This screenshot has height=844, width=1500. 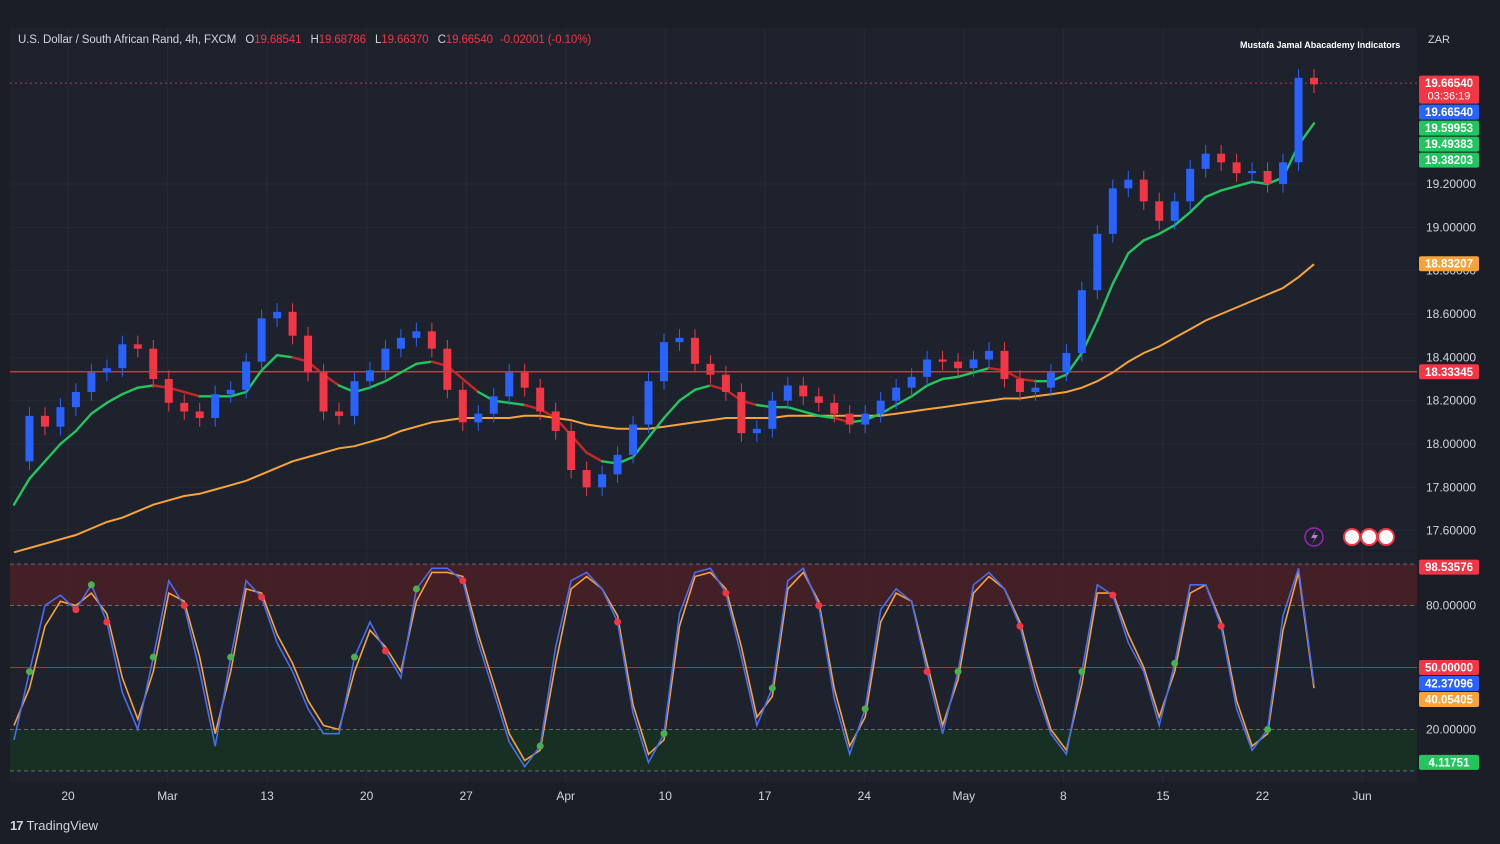 What do you see at coordinates (1451, 401) in the screenshot?
I see `price-tick-label: 18.20000` at bounding box center [1451, 401].